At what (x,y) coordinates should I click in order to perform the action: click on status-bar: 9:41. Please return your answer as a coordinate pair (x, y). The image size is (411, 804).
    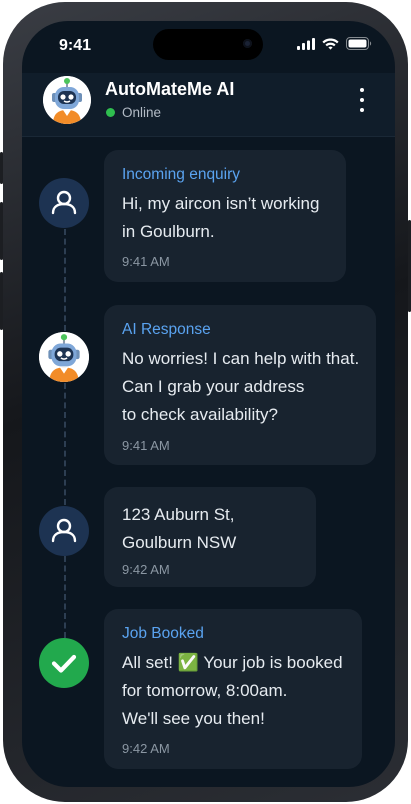
    Looking at the image, I should click on (208, 47).